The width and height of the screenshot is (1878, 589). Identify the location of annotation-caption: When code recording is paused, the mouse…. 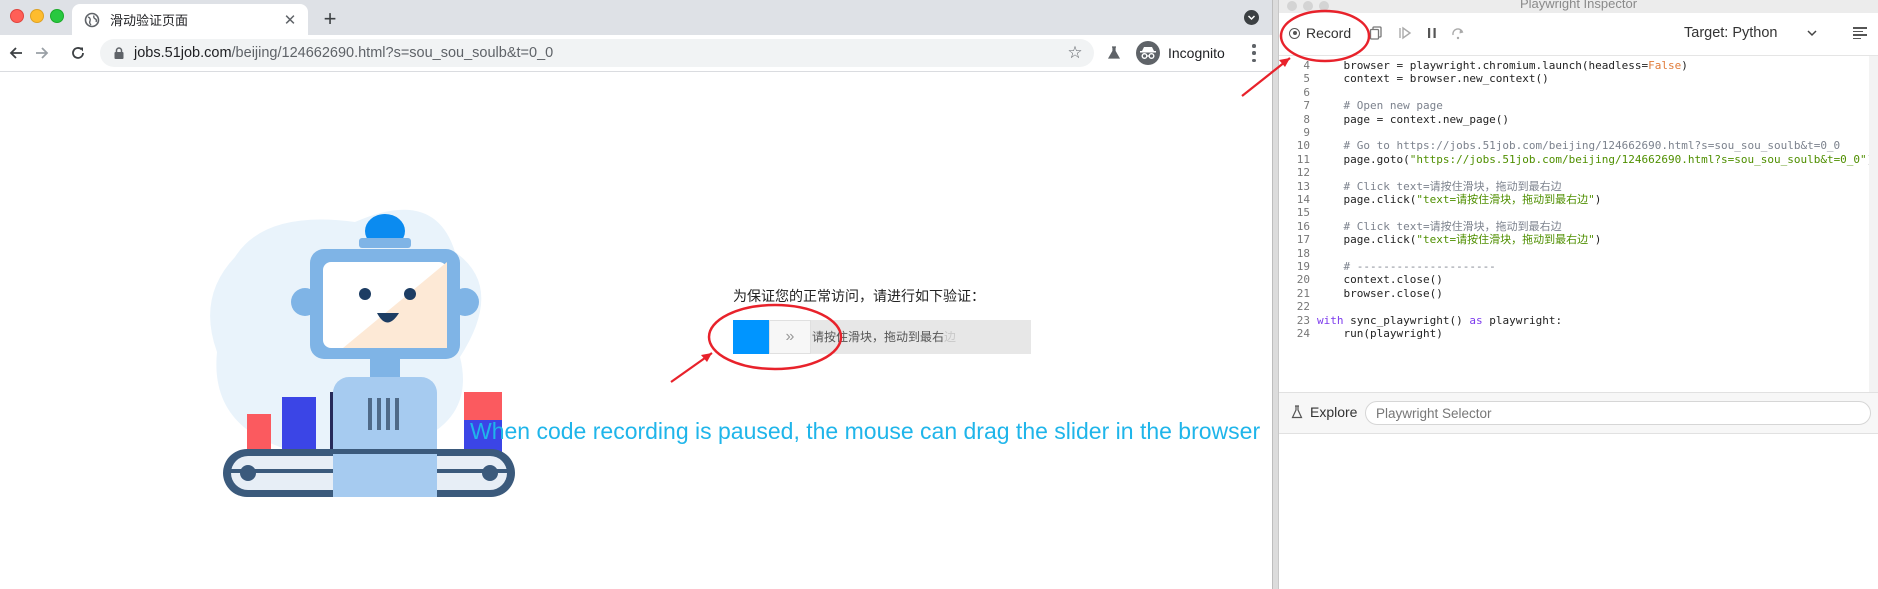
(865, 431).